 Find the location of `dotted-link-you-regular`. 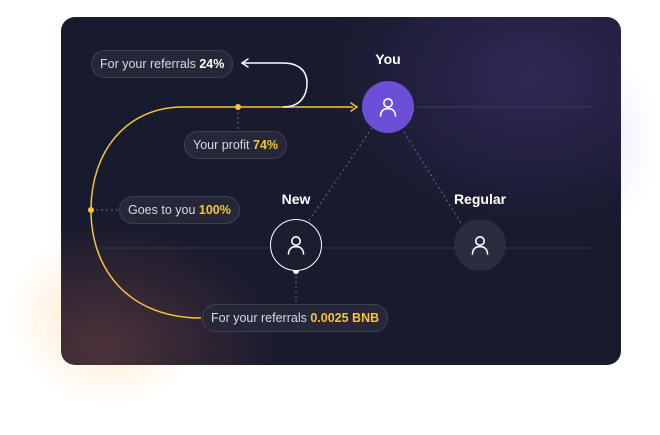

dotted-link-you-regular is located at coordinates (432, 177).